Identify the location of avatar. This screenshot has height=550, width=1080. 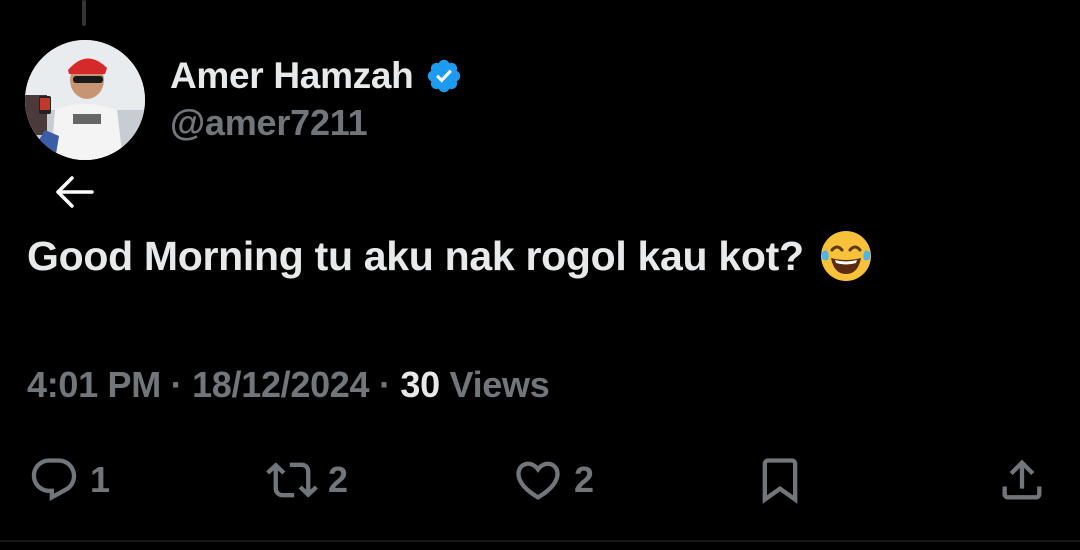
(85, 100).